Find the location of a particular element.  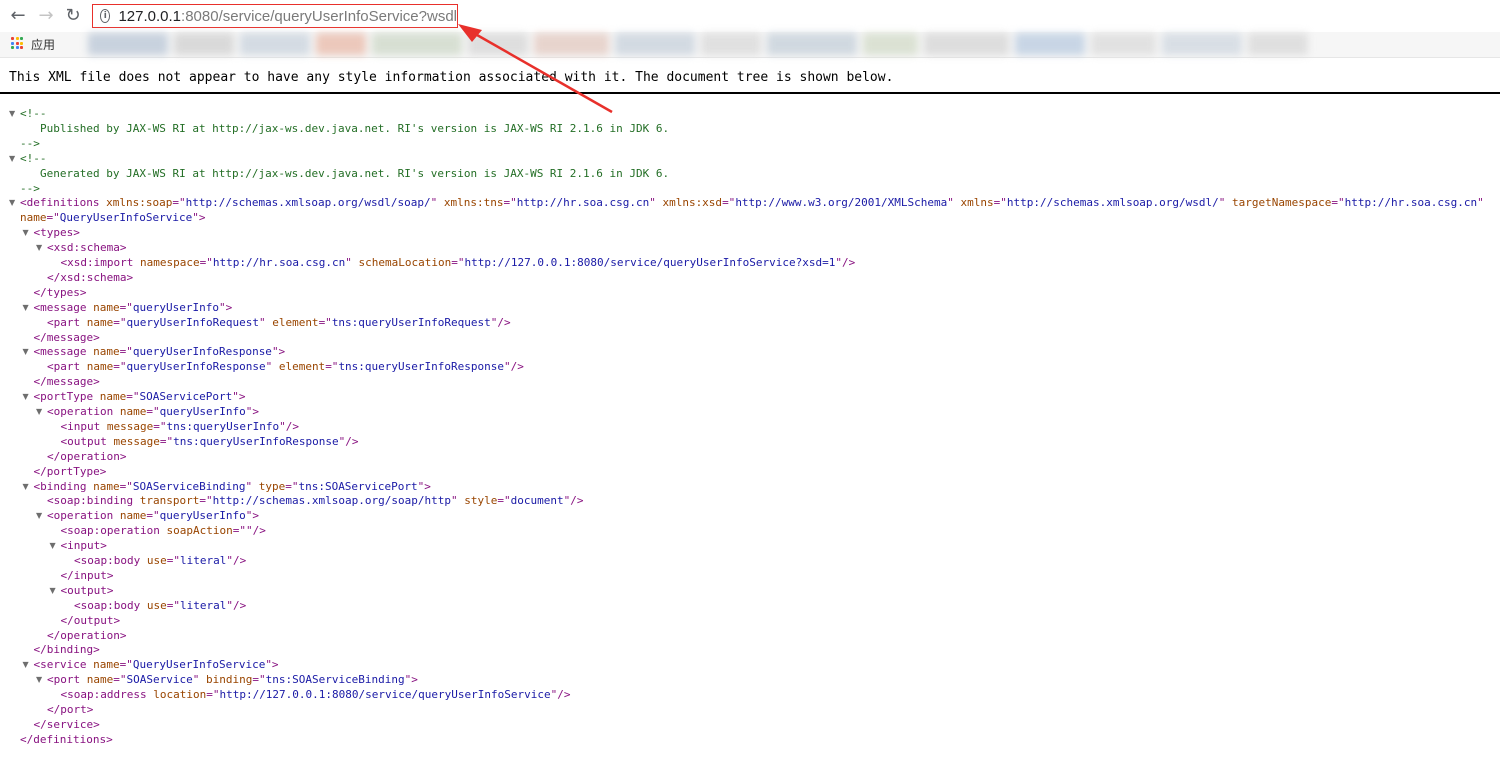

arrow-left-icon: ← is located at coordinates (18, 15).